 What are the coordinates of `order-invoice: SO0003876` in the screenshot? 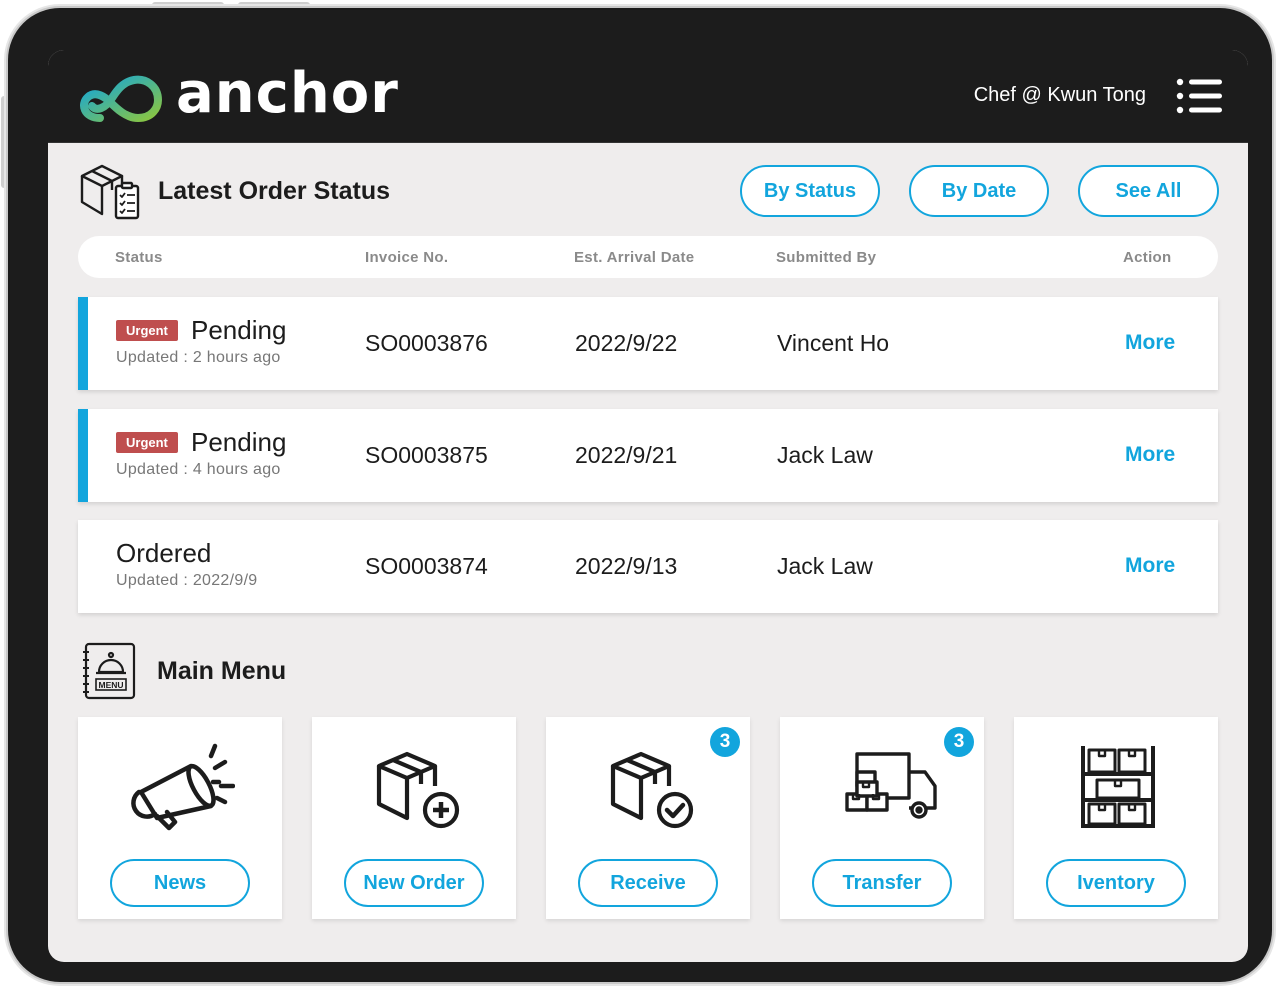 It's located at (426, 343).